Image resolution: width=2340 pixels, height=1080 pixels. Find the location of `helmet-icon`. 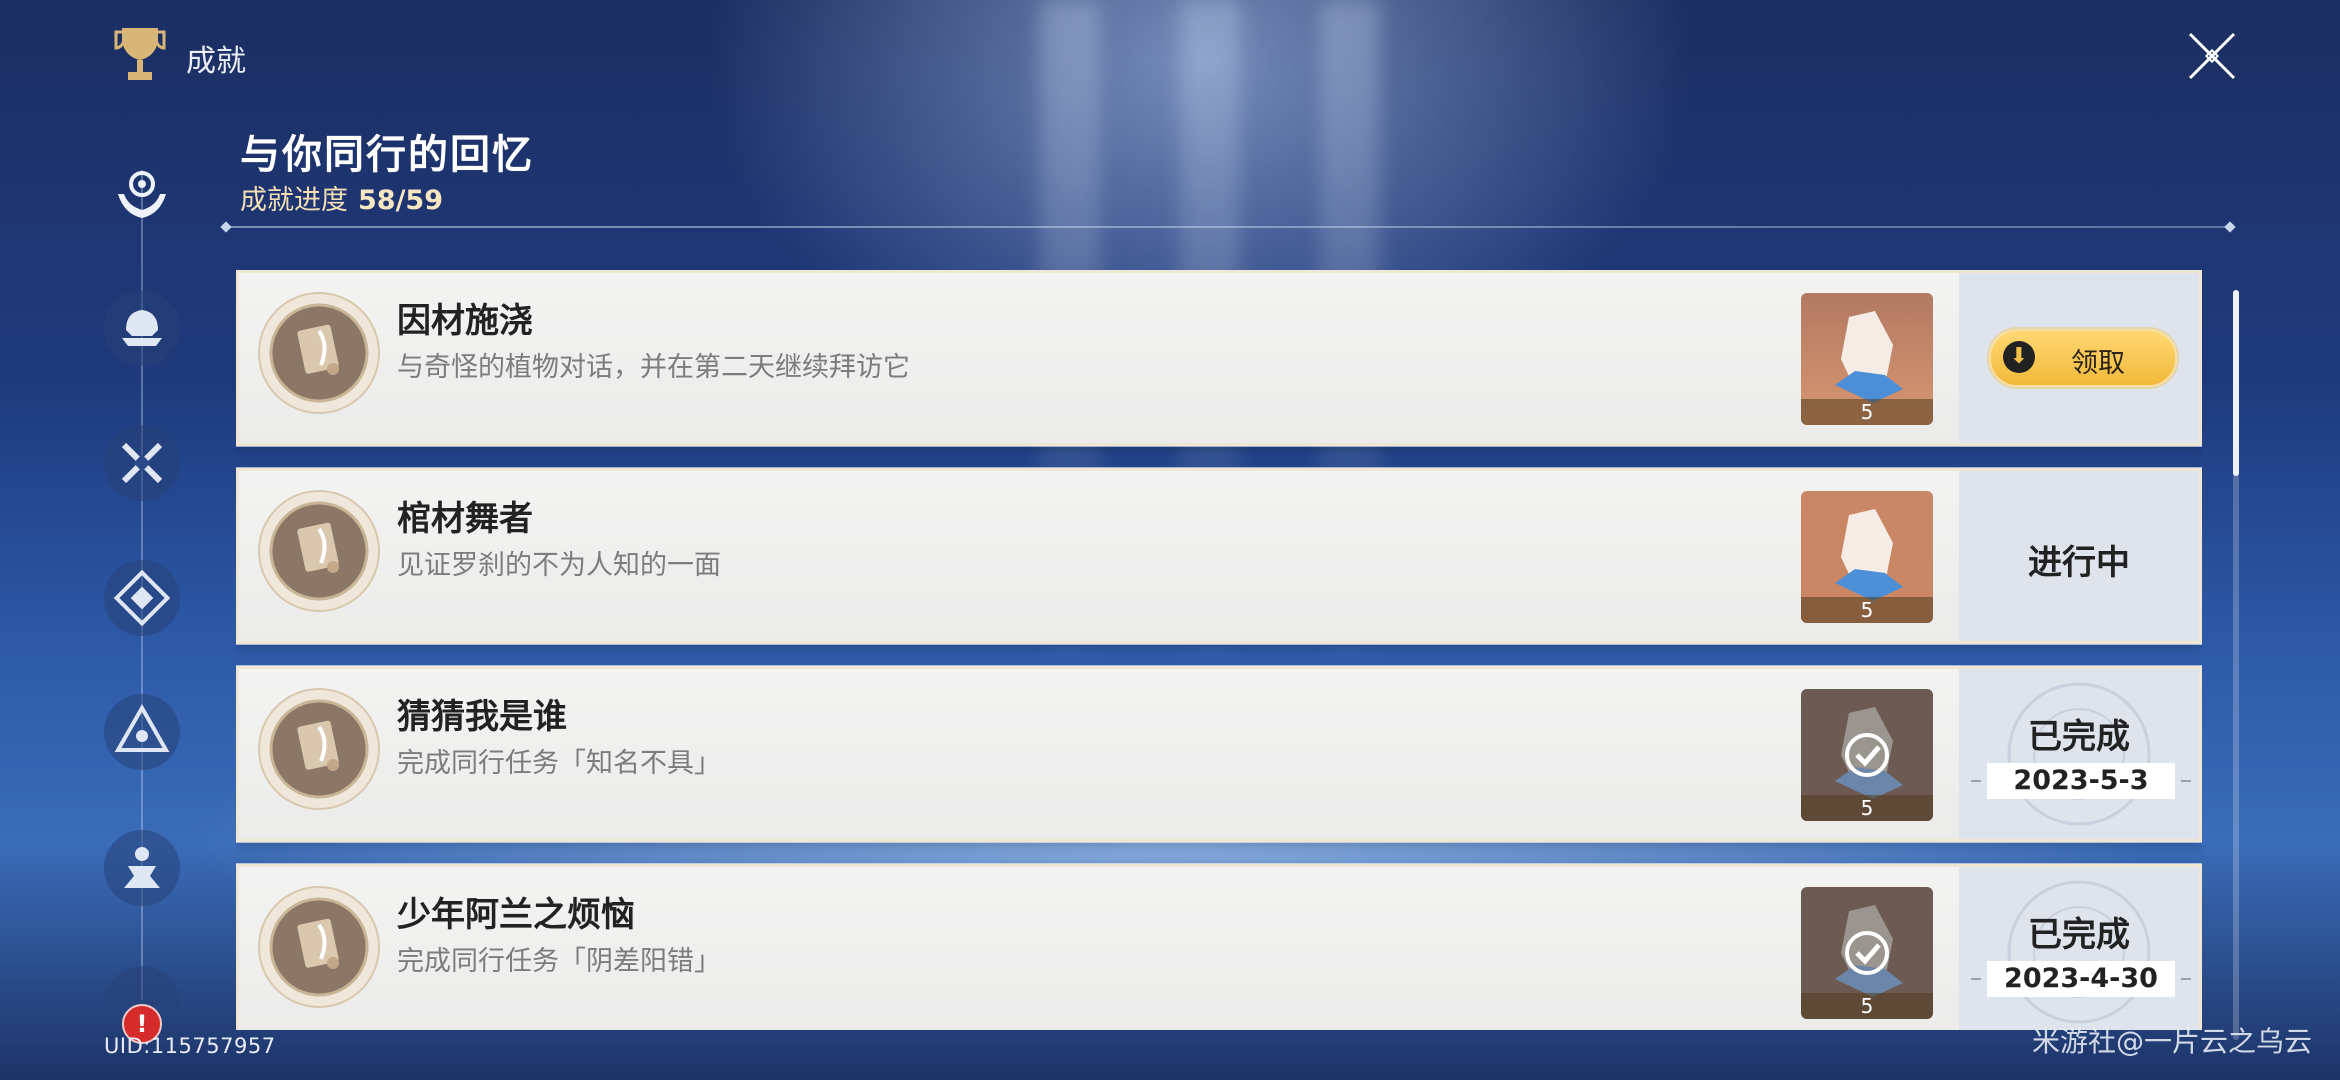

helmet-icon is located at coordinates (142, 328).